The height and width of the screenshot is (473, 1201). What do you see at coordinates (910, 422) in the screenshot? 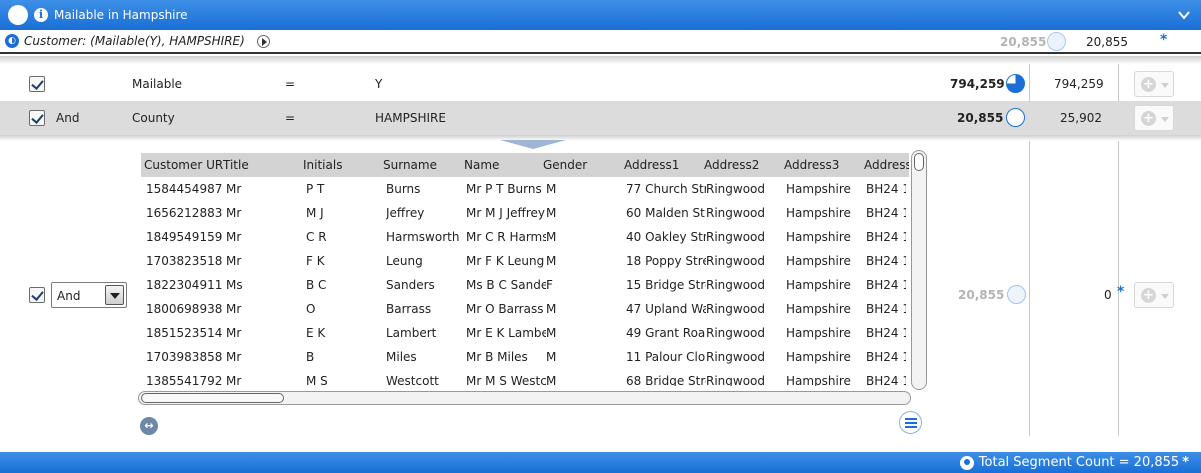
I see `list-icon` at bounding box center [910, 422].